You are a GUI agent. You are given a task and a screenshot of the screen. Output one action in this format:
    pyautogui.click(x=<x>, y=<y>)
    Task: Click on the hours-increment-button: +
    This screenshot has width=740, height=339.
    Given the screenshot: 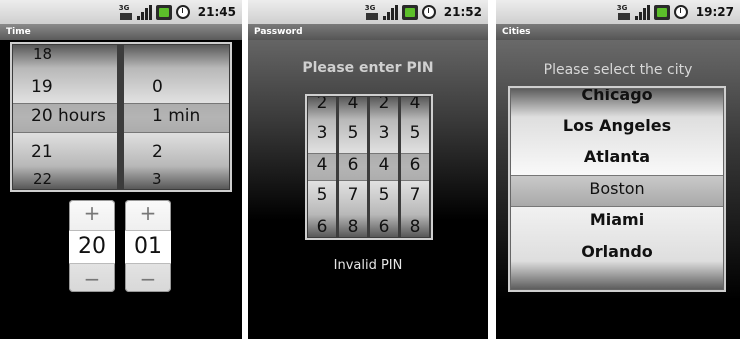 What is the action you would take?
    pyautogui.click(x=92, y=213)
    